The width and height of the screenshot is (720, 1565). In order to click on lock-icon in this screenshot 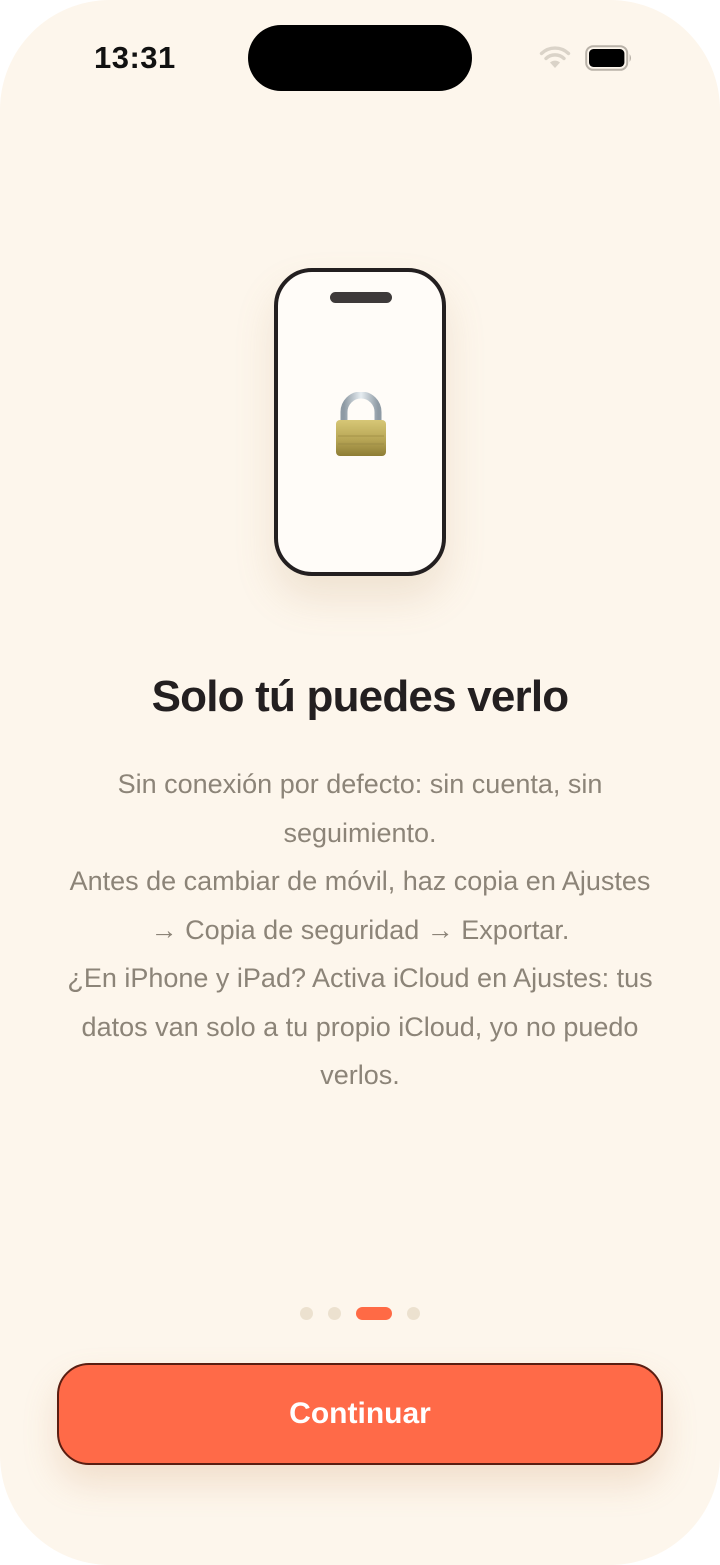, I will do `click(361, 424)`.